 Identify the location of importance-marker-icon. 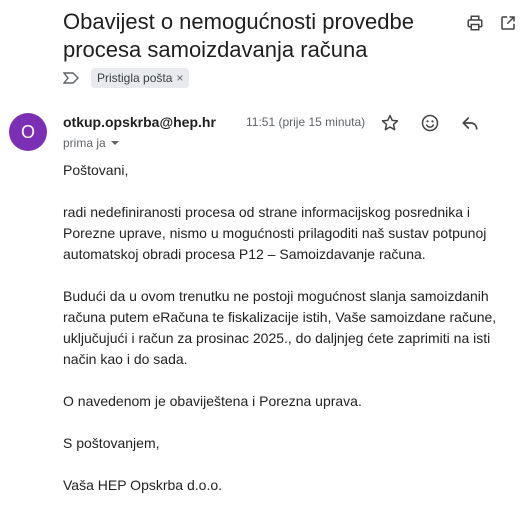
(71, 78).